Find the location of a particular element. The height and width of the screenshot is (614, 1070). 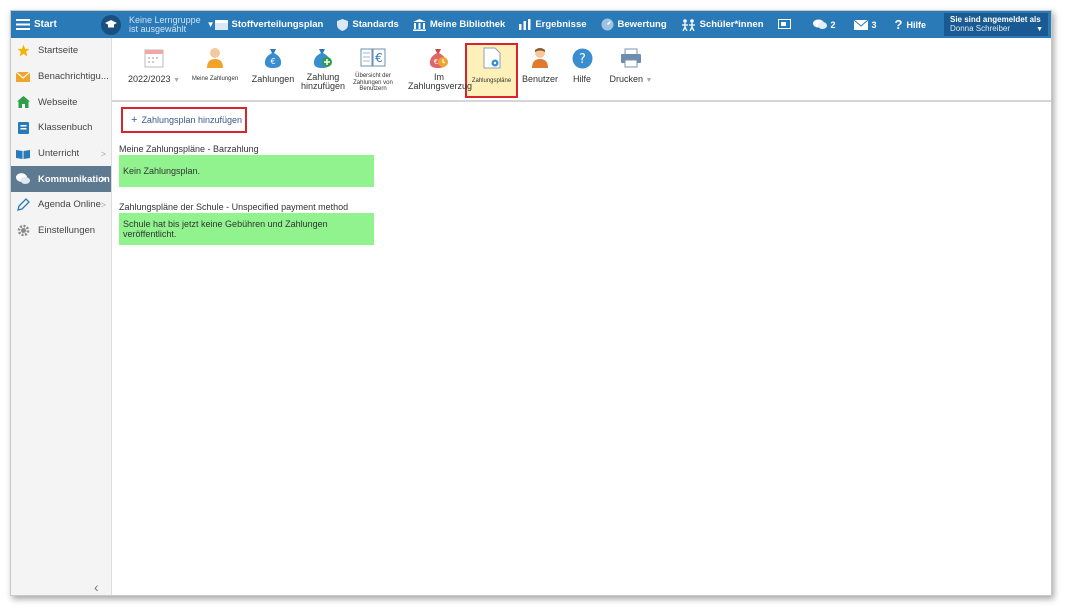

sidebar-item-startseite: Startseite is located at coordinates (61, 51).